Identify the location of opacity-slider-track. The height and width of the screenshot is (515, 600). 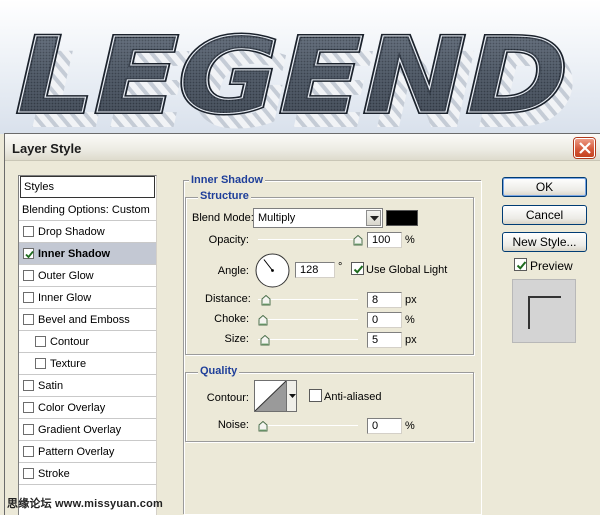
(310, 239).